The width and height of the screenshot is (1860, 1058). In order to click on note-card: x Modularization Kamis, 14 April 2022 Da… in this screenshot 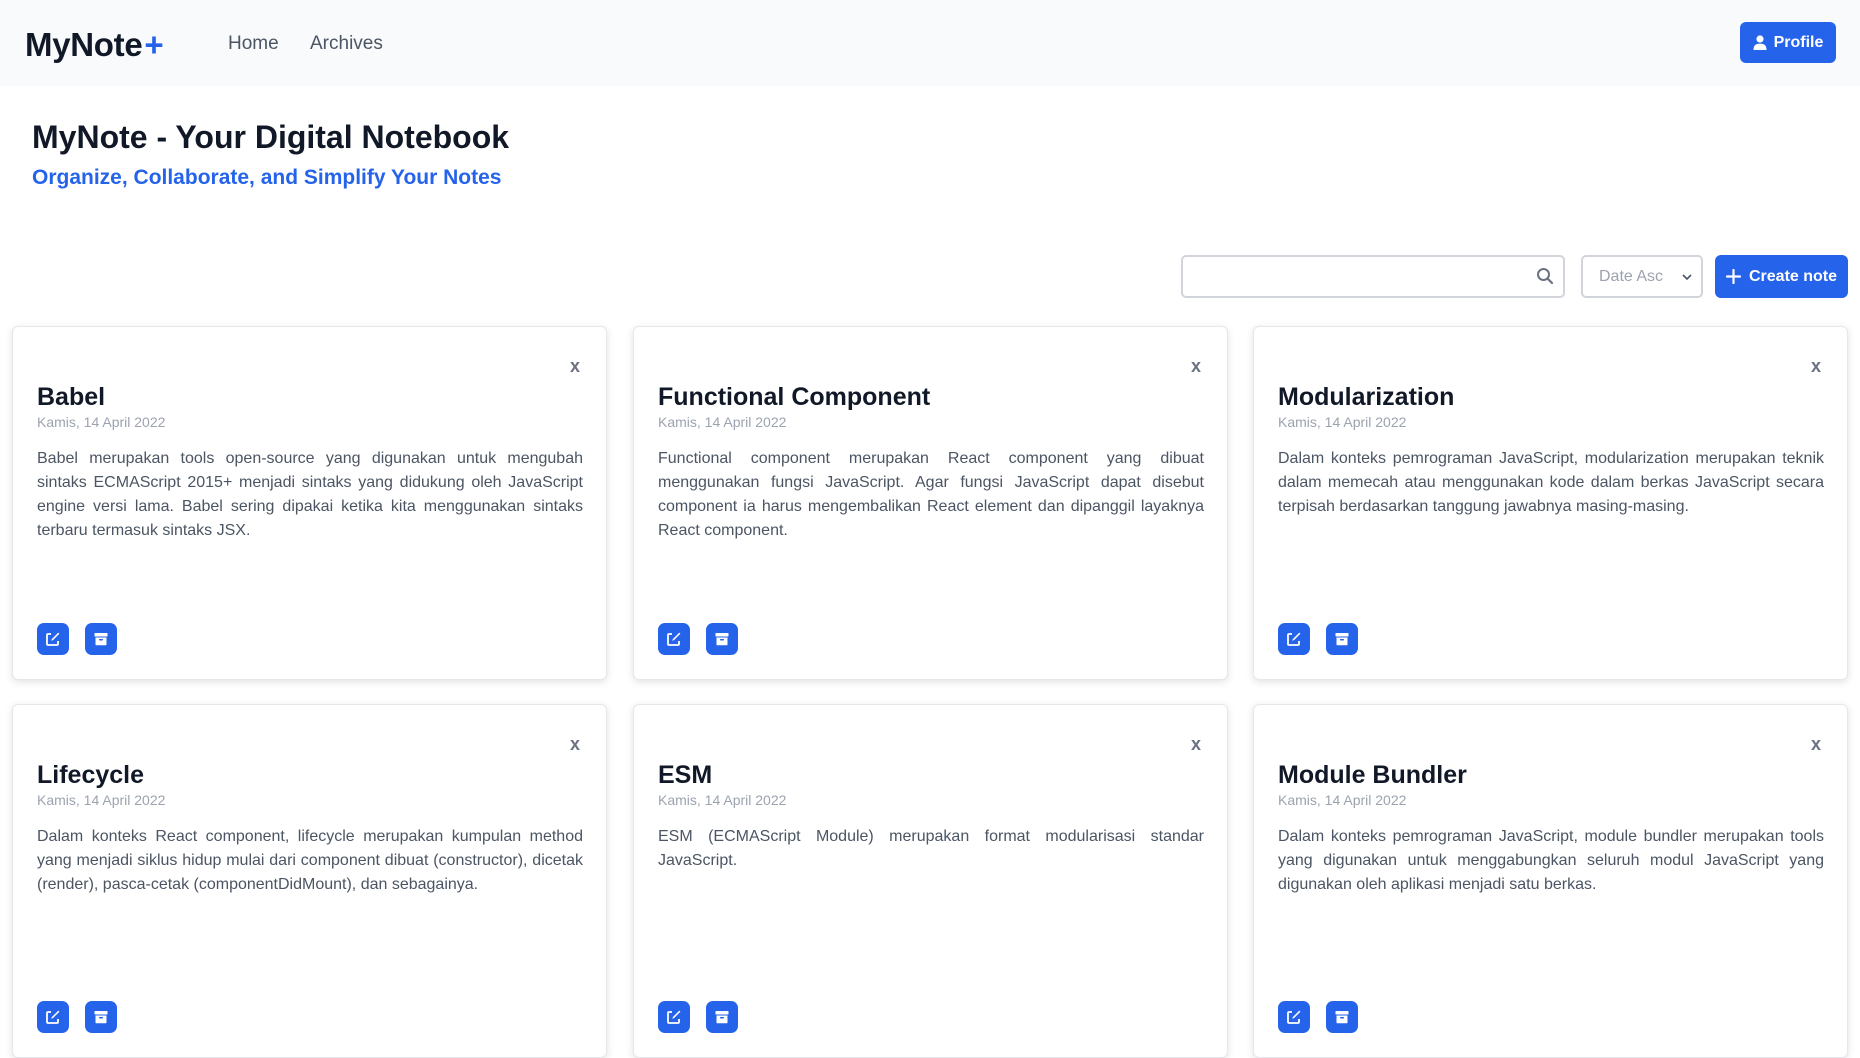, I will do `click(1550, 503)`.